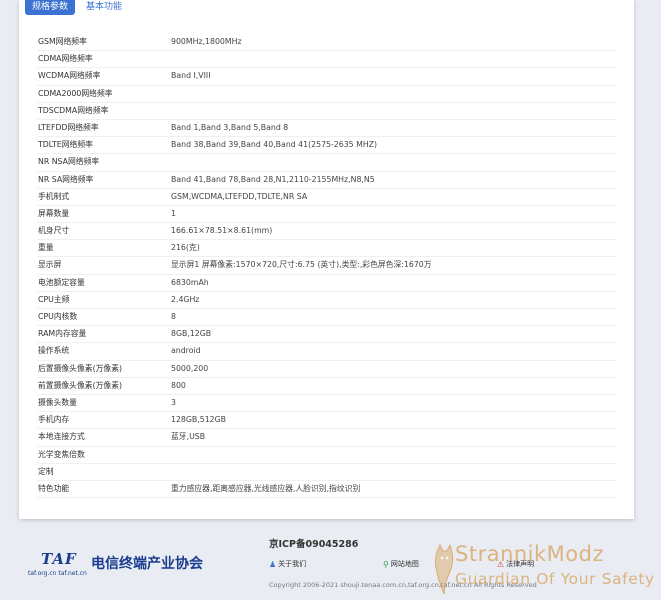 Image resolution: width=661 pixels, height=600 pixels. What do you see at coordinates (327, 232) in the screenshot?
I see `spec-row: 机身尺寸 166.61×78.51×8.61(mm)` at bounding box center [327, 232].